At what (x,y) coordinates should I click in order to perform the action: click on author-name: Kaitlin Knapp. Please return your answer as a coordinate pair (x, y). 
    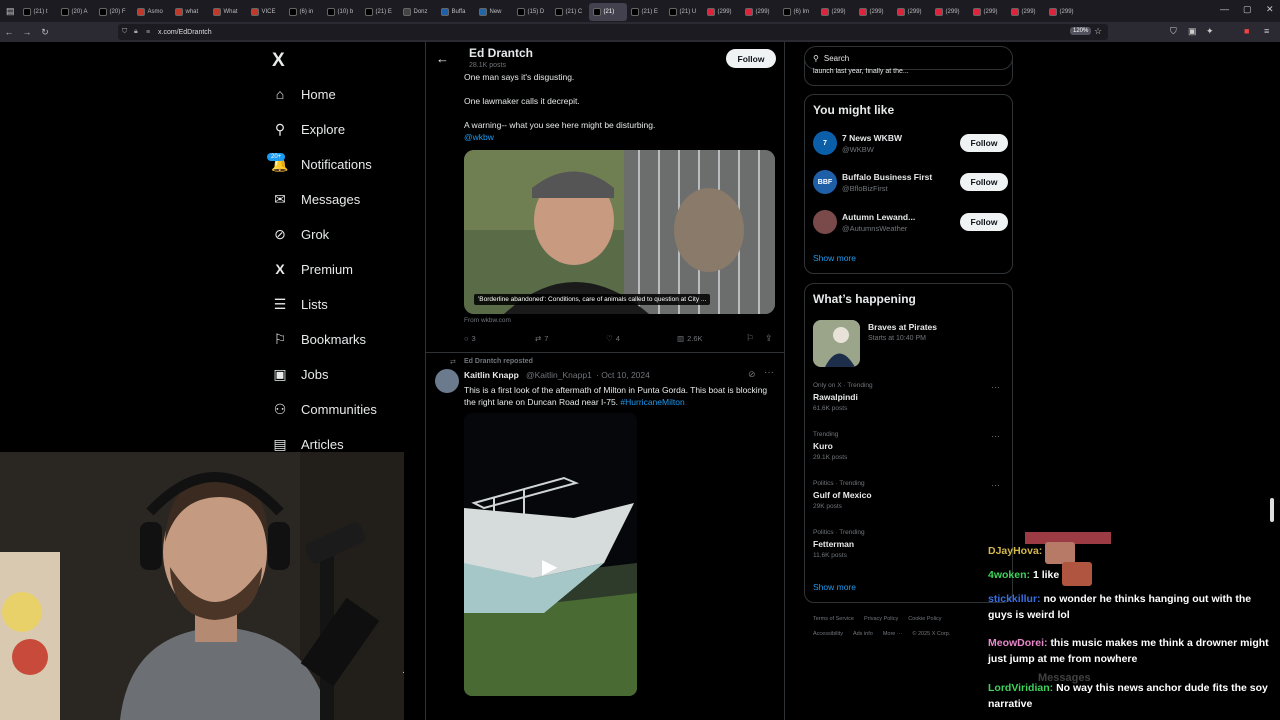
    Looking at the image, I should click on (491, 375).